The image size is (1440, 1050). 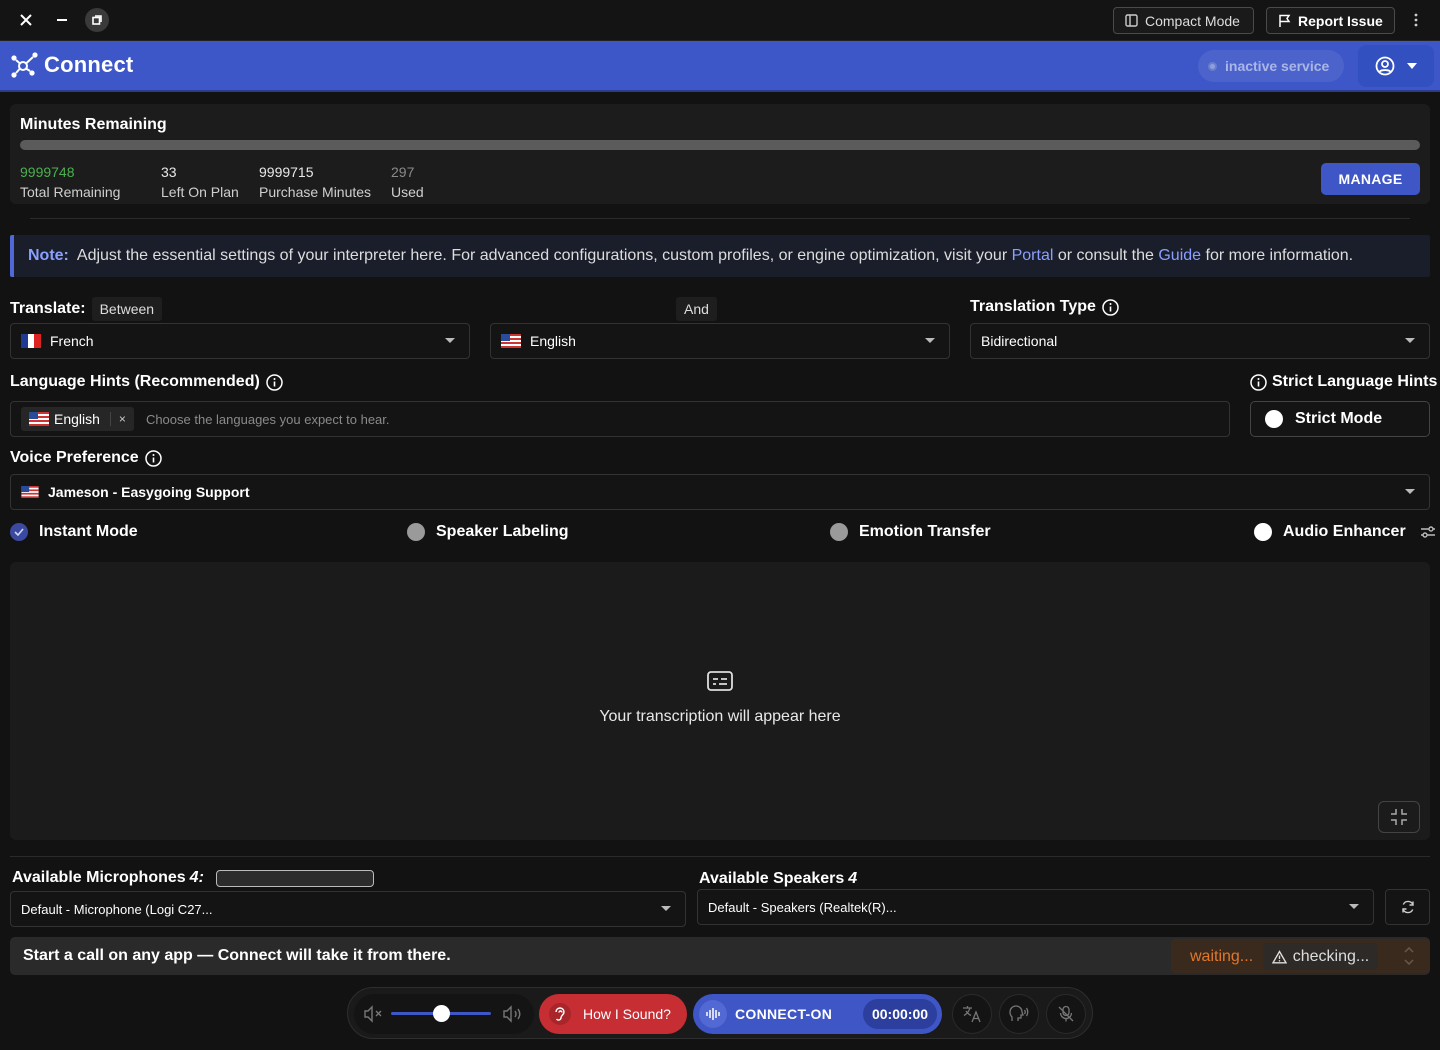 What do you see at coordinates (1385, 66) in the screenshot?
I see `user-circle-icon` at bounding box center [1385, 66].